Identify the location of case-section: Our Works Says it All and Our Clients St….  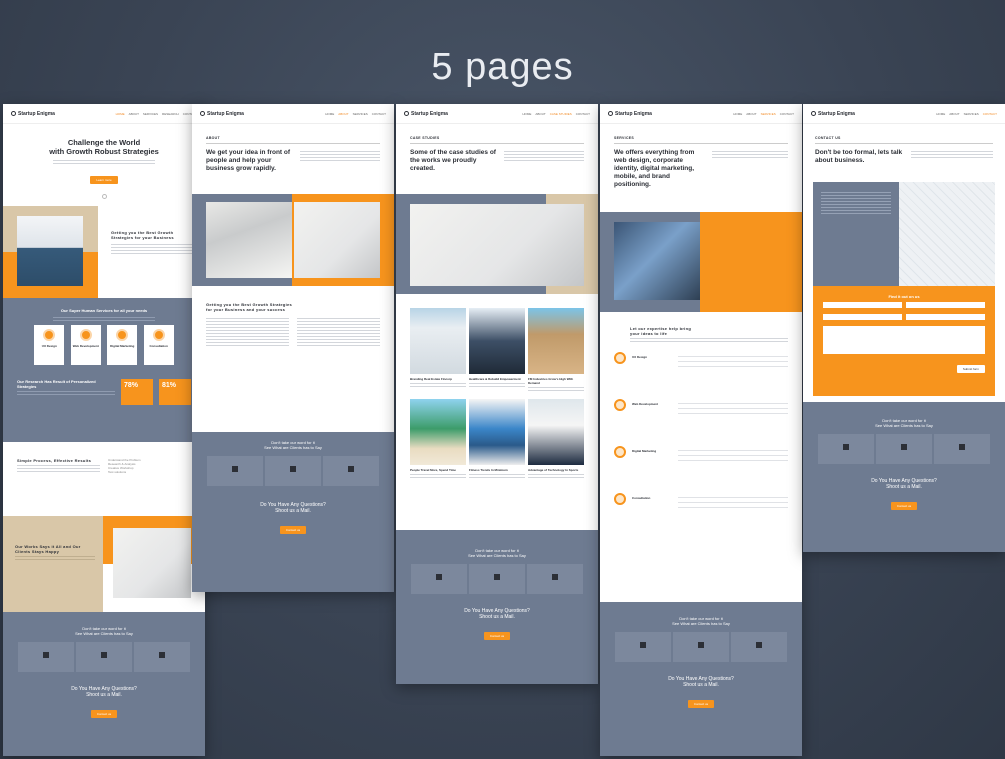
(104, 564).